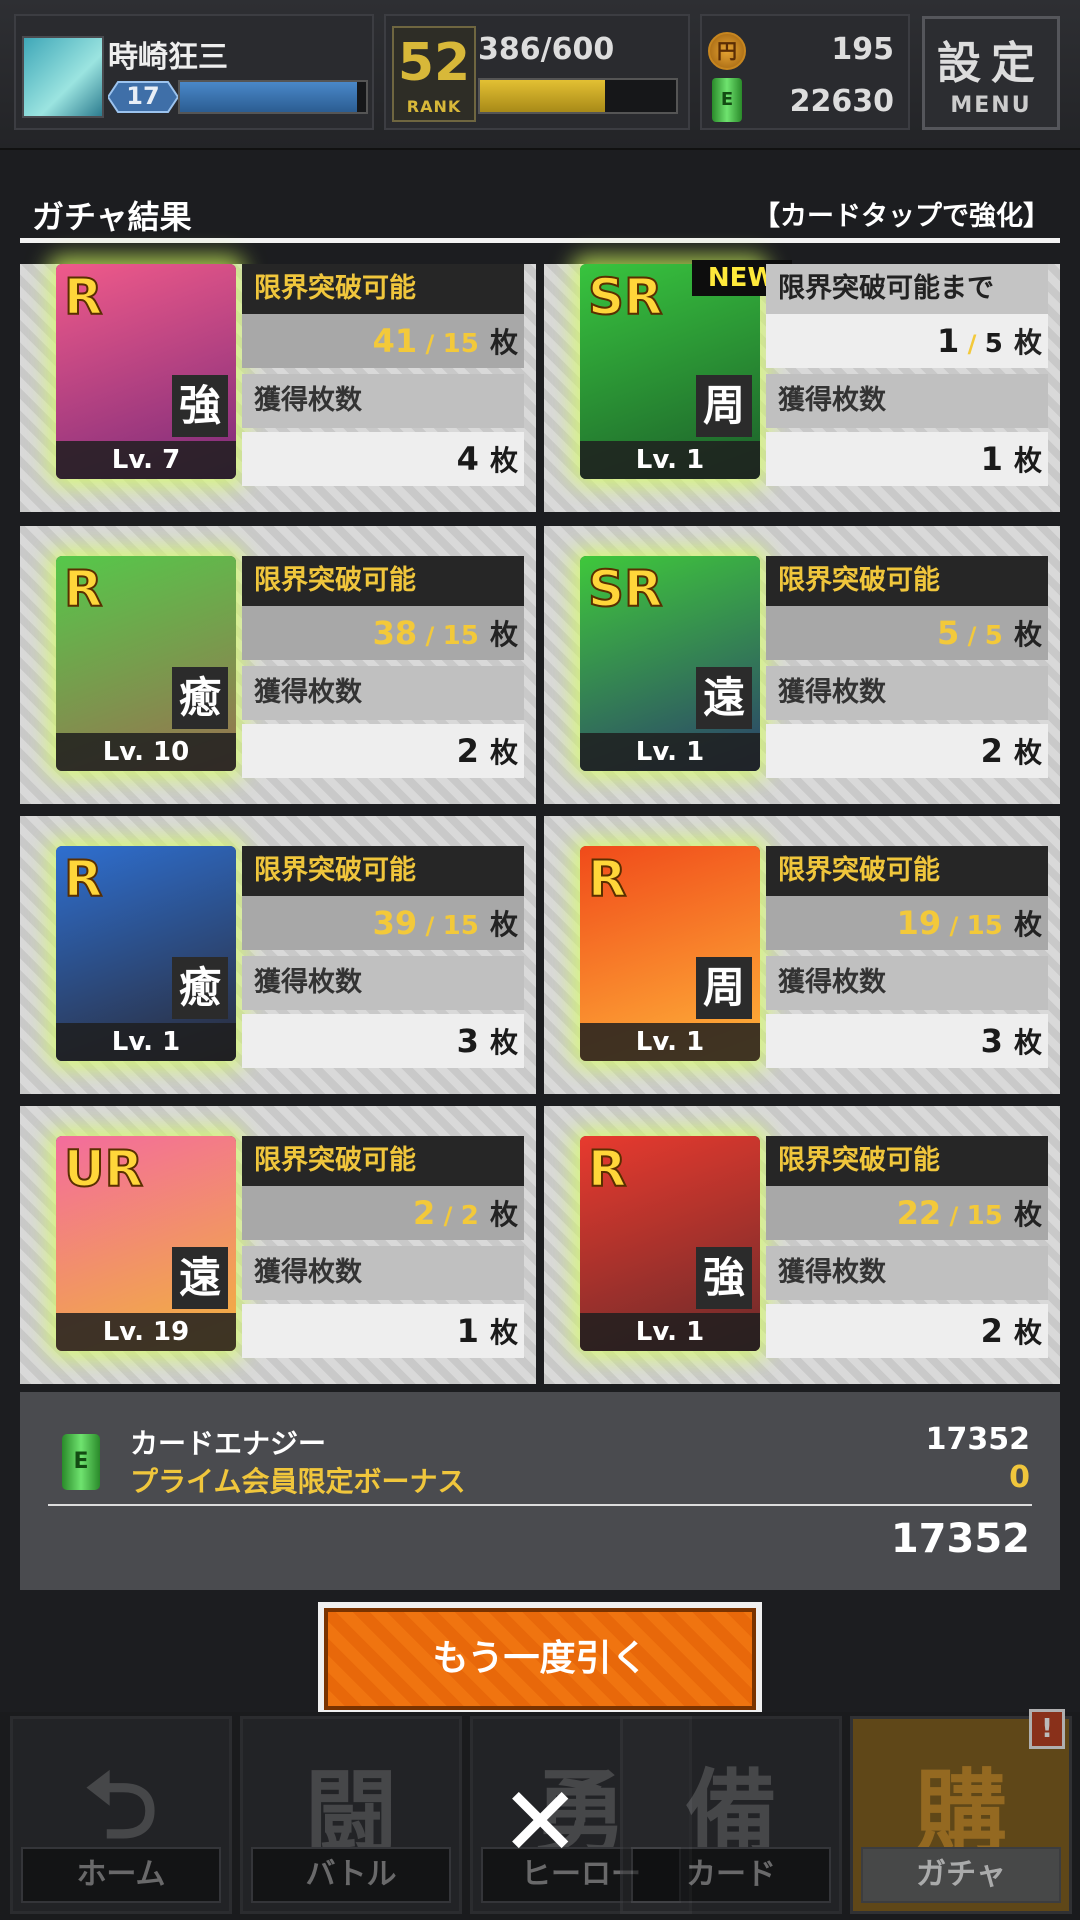 The height and width of the screenshot is (1920, 1080). I want to click on required-count: 5, so click(993, 636).